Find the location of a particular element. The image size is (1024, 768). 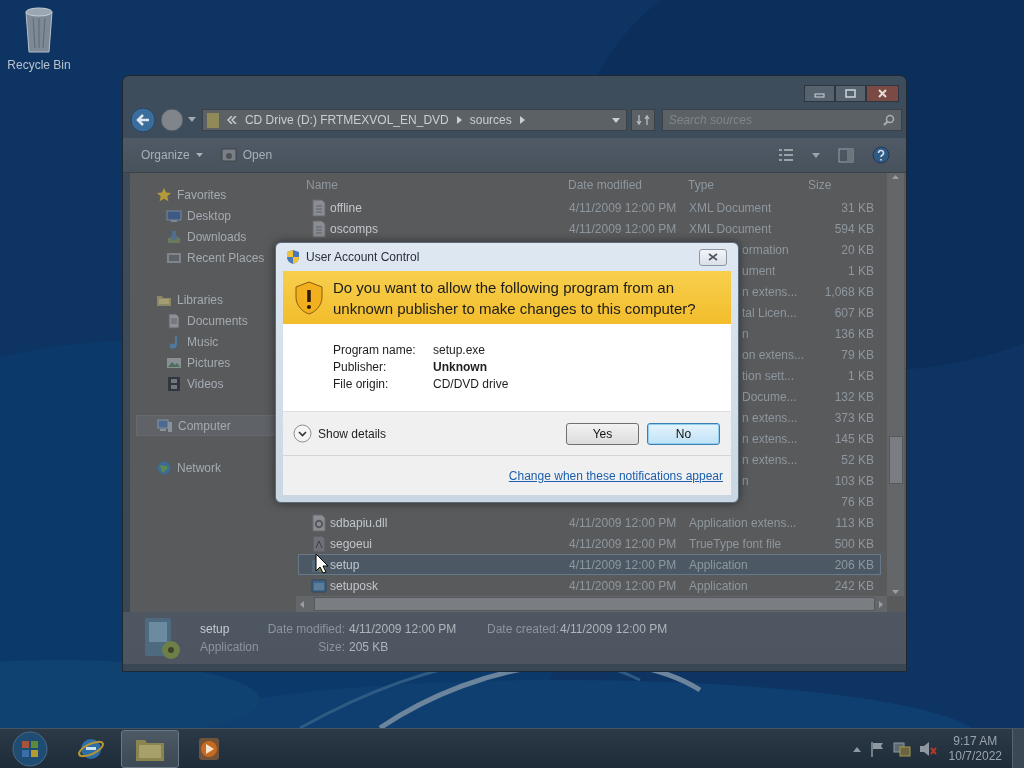

star-icon is located at coordinates (164, 194).